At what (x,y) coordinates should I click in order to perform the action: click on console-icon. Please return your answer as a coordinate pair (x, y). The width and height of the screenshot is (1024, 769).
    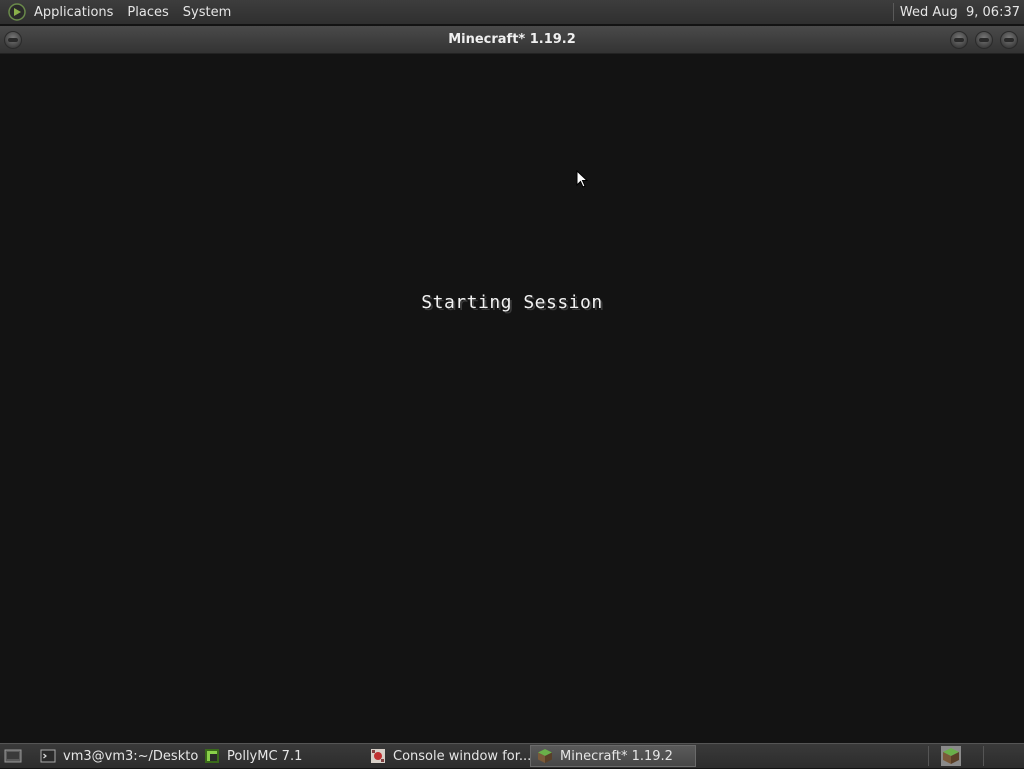
    Looking at the image, I should click on (378, 756).